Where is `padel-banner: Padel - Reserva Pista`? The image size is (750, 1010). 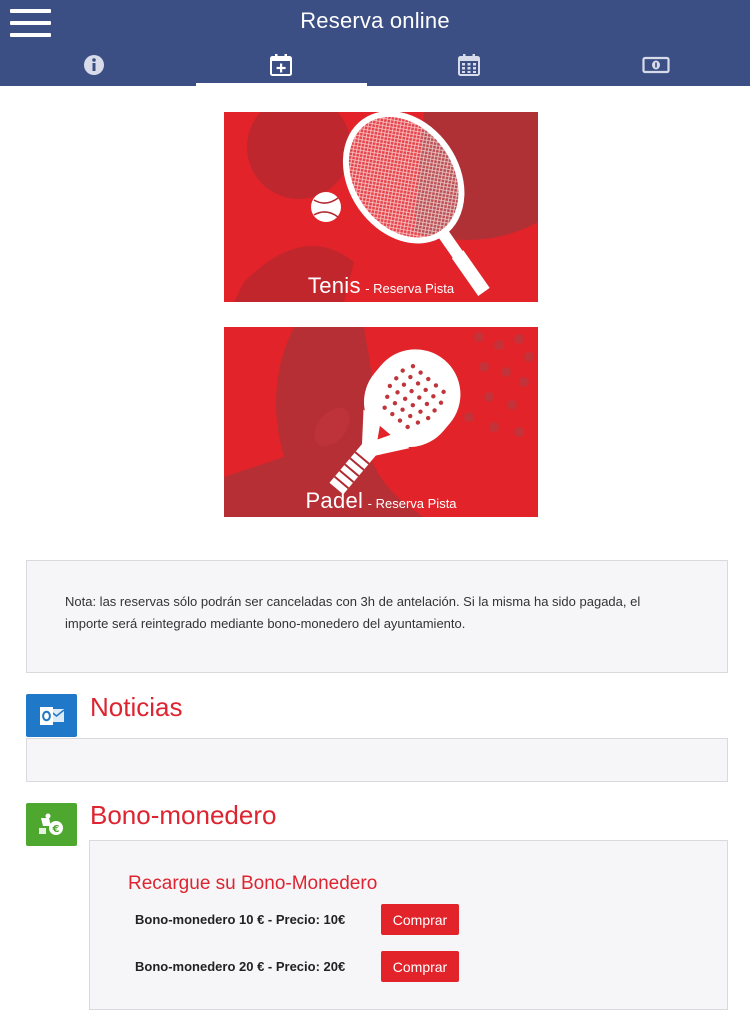 padel-banner: Padel - Reserva Pista is located at coordinates (381, 422).